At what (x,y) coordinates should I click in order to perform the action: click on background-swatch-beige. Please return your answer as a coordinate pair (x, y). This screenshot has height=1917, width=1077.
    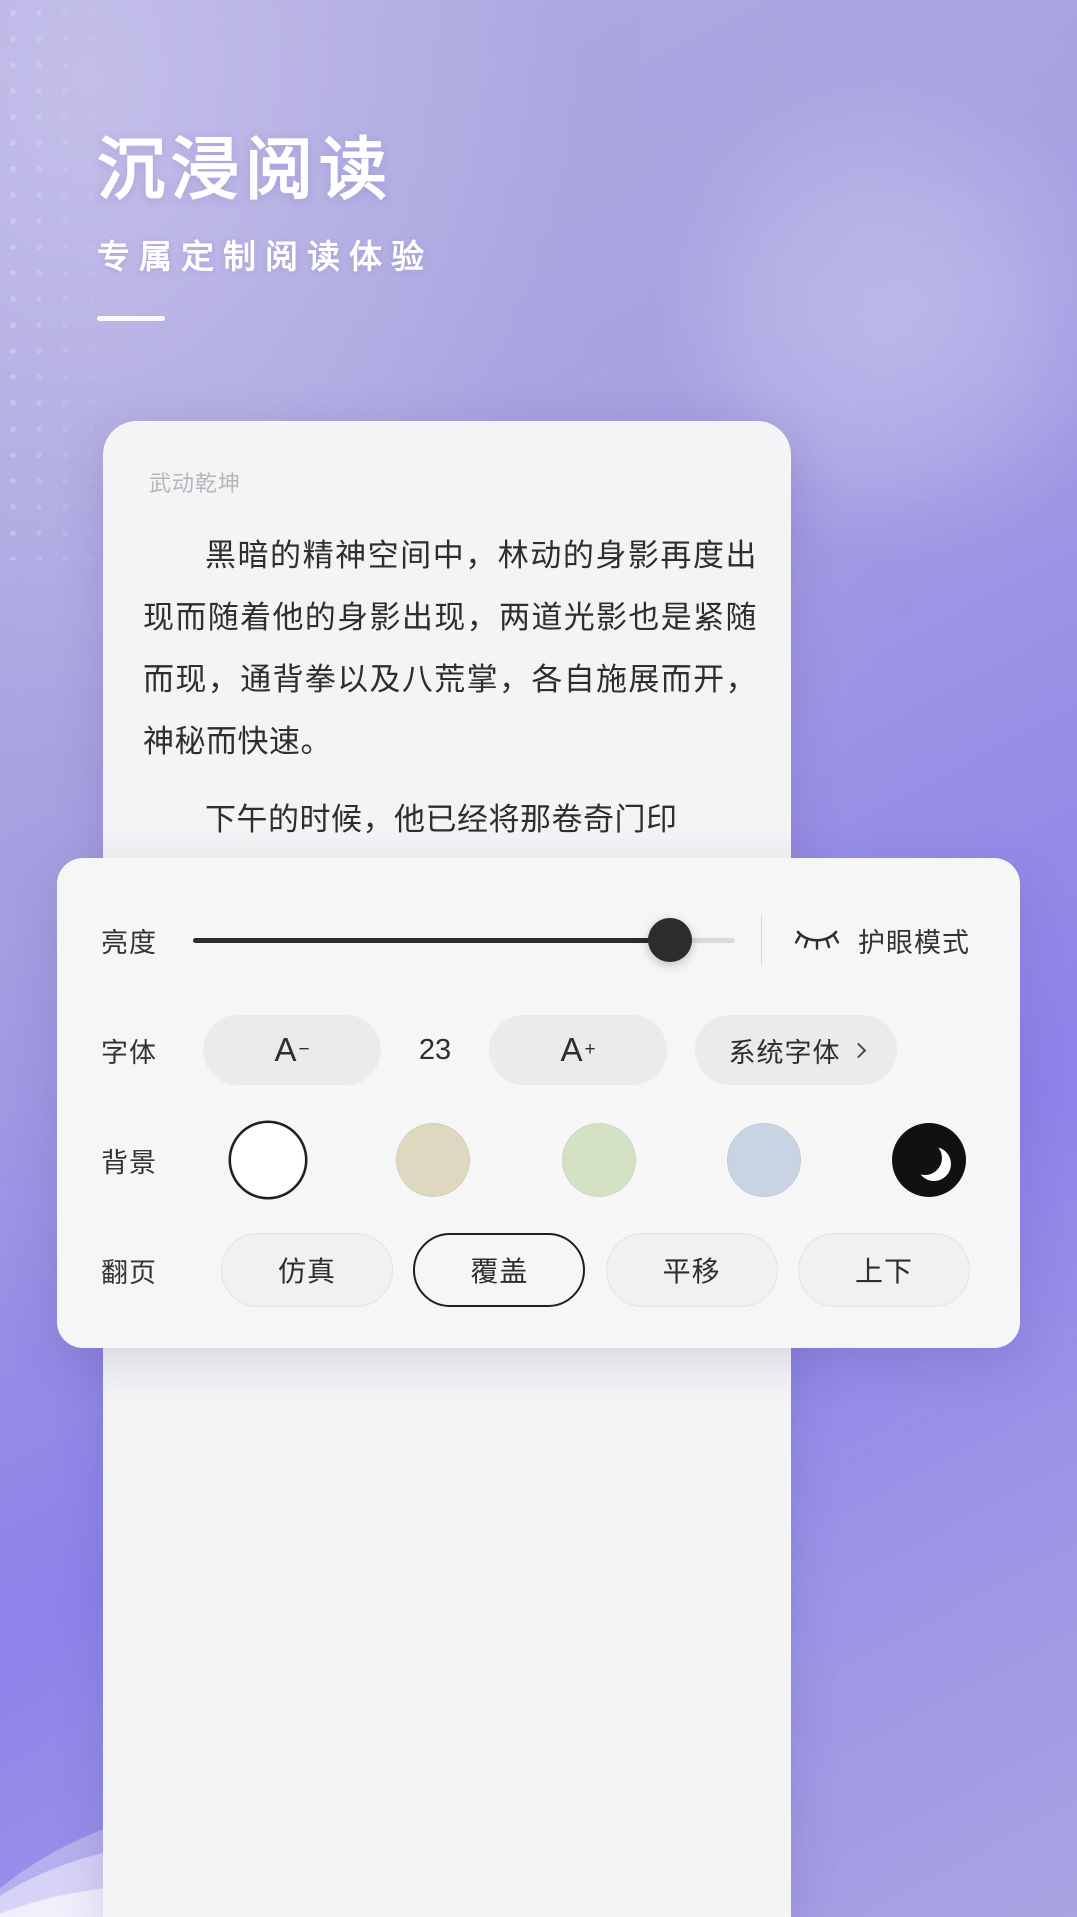
    Looking at the image, I should click on (433, 1160).